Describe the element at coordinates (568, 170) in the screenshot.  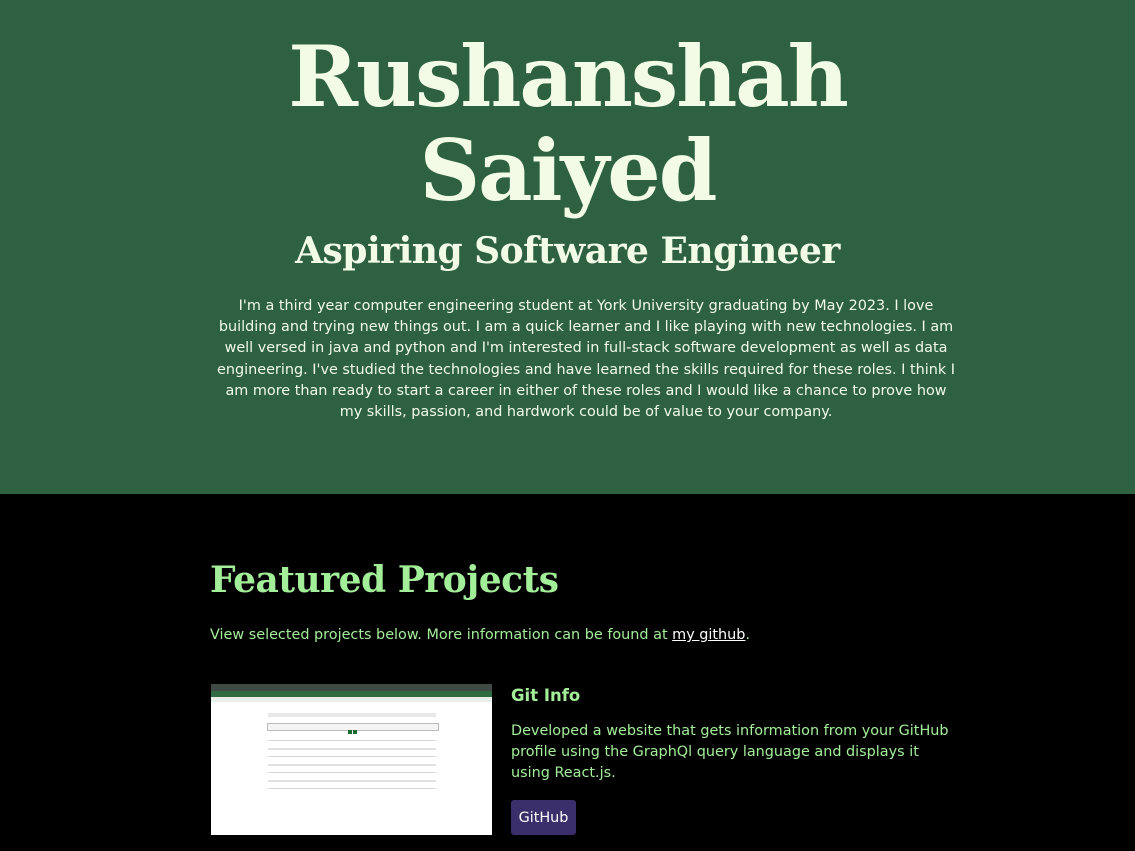
I see `name-last: Saiyed` at that location.